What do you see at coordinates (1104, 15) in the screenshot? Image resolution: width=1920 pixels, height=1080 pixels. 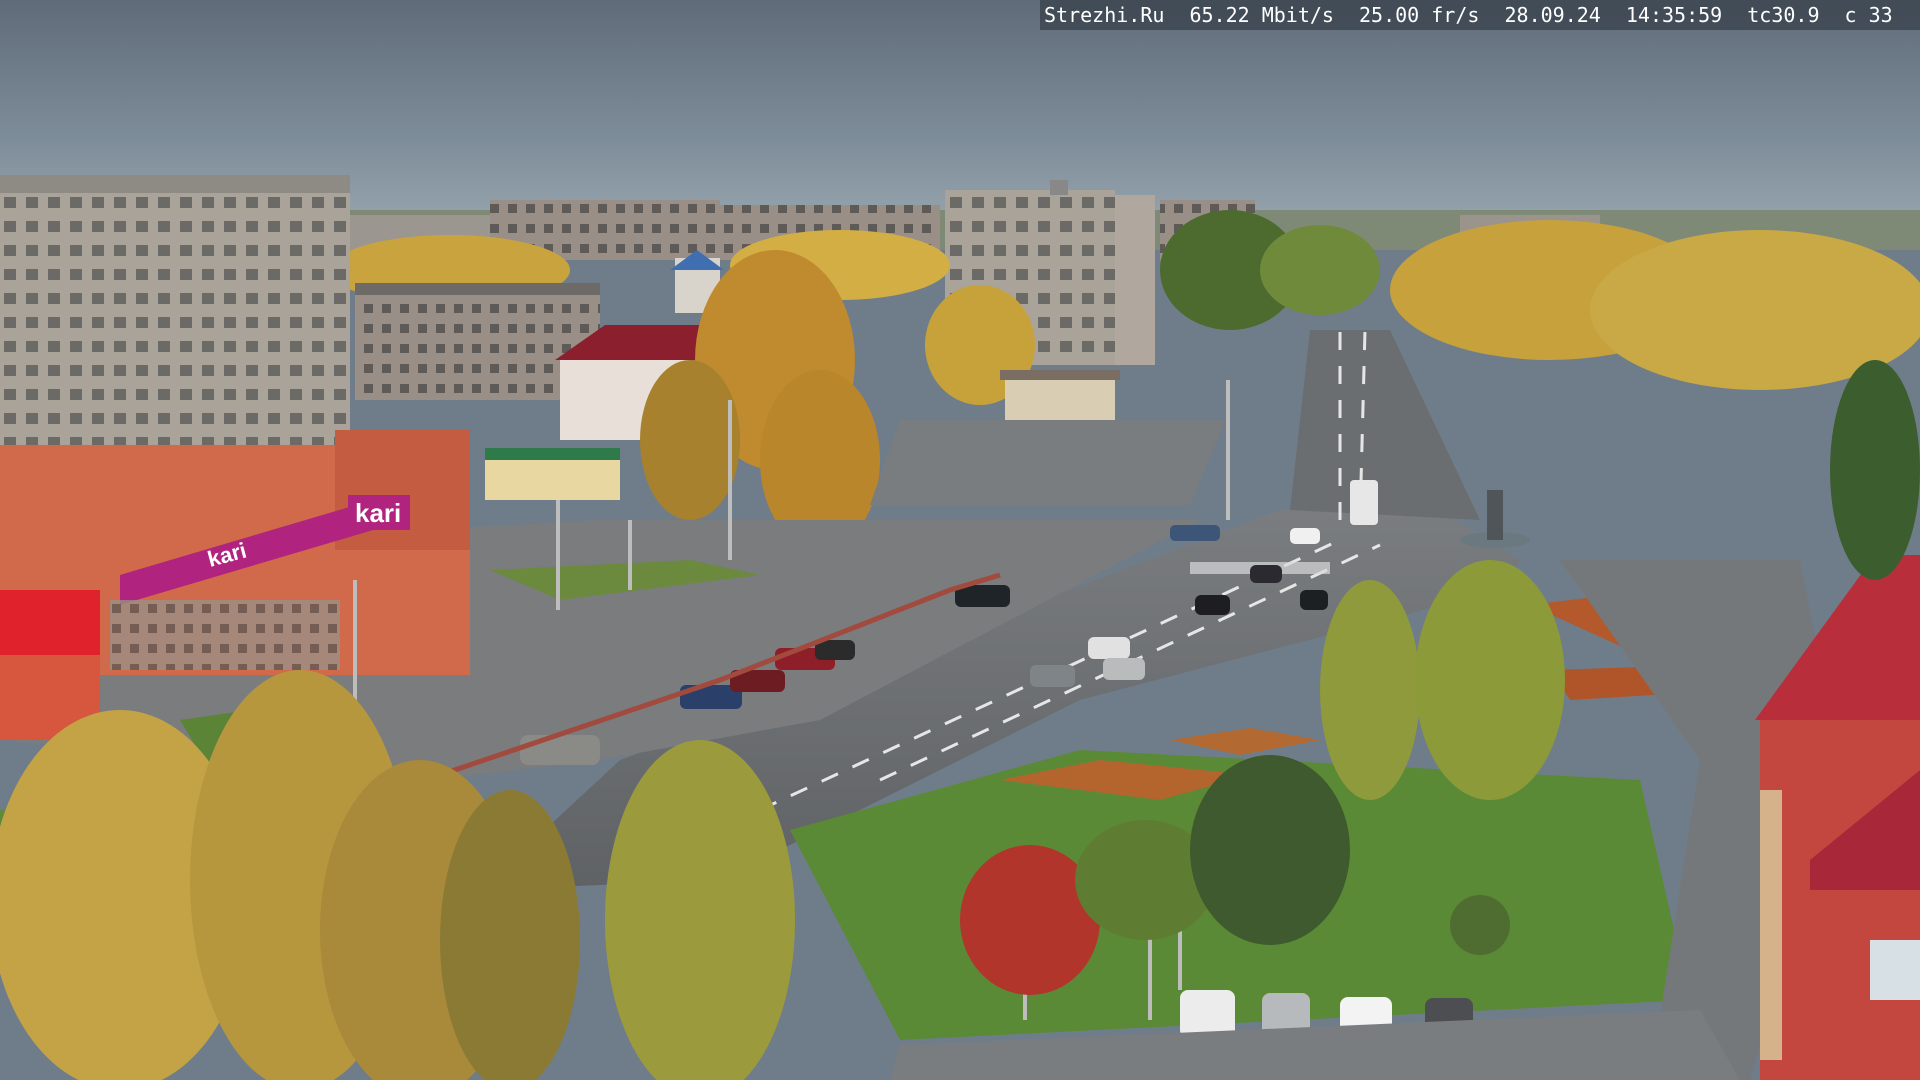 I see `osd-site: Strezhi.Ru` at bounding box center [1104, 15].